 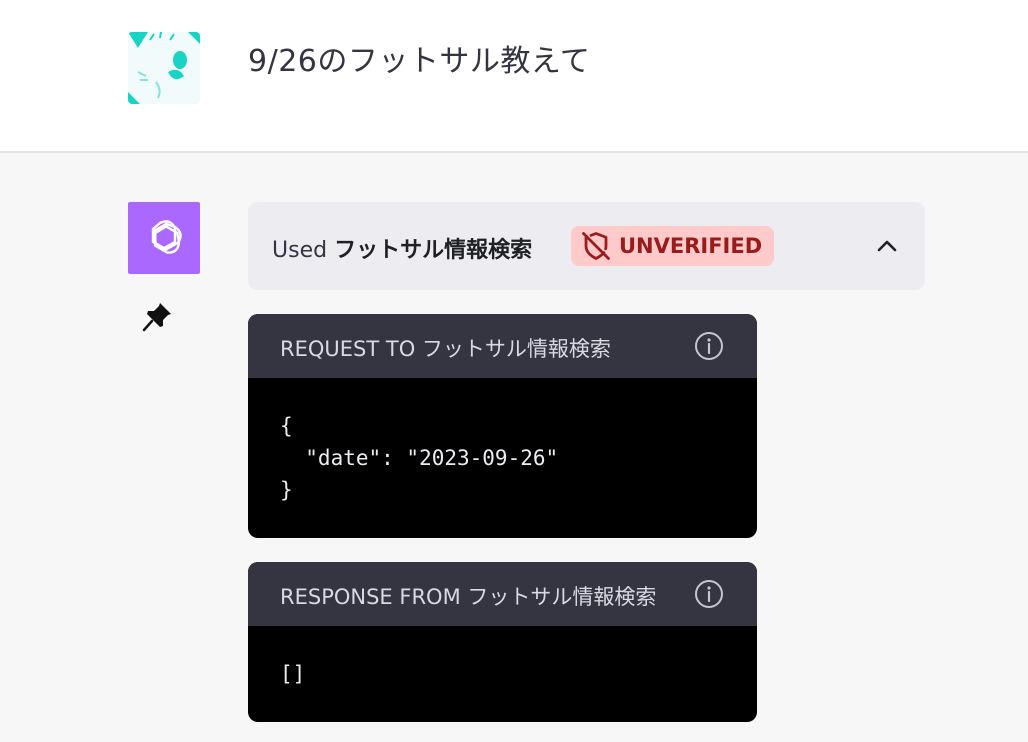 I want to click on user-message-text: 9/26のフットサル教えて, so click(x=419, y=61).